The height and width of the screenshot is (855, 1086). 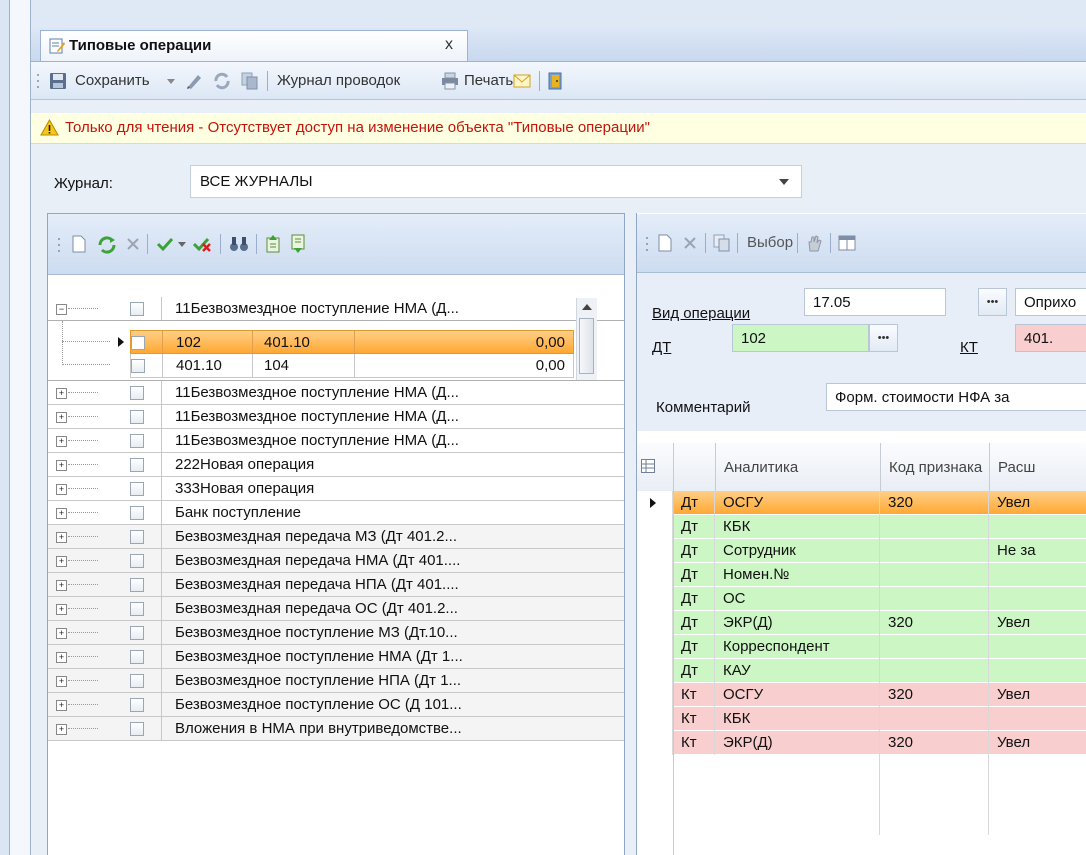 I want to click on analytics-row: Дт ОСГУ 320 Увел, so click(x=861, y=503).